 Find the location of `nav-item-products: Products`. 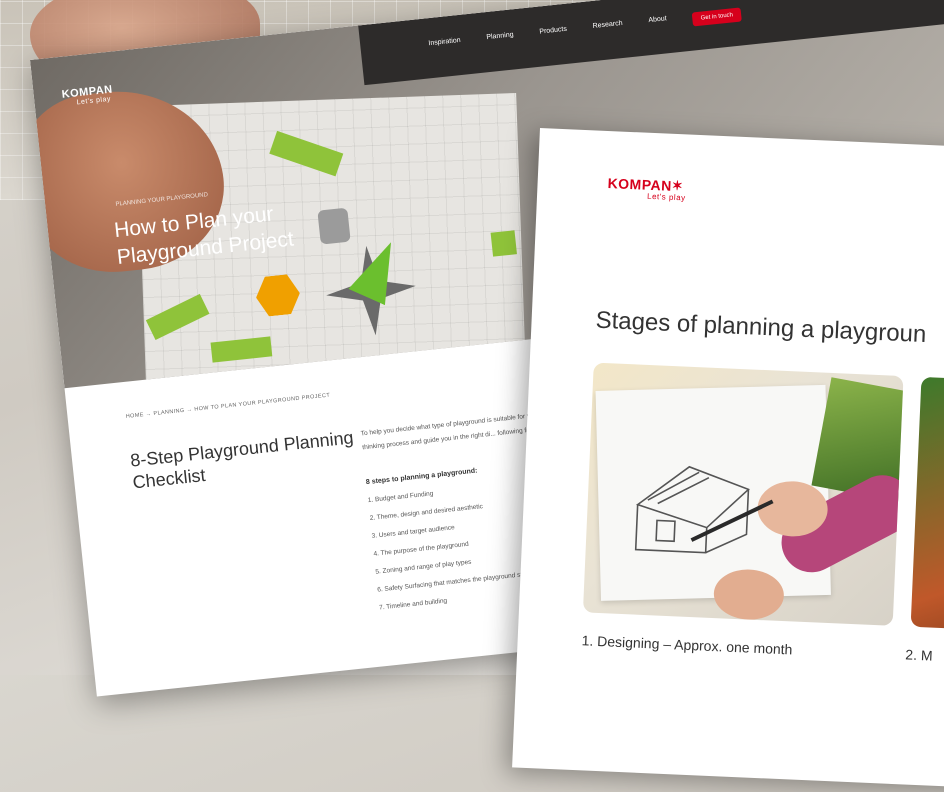

nav-item-products: Products is located at coordinates (553, 34).